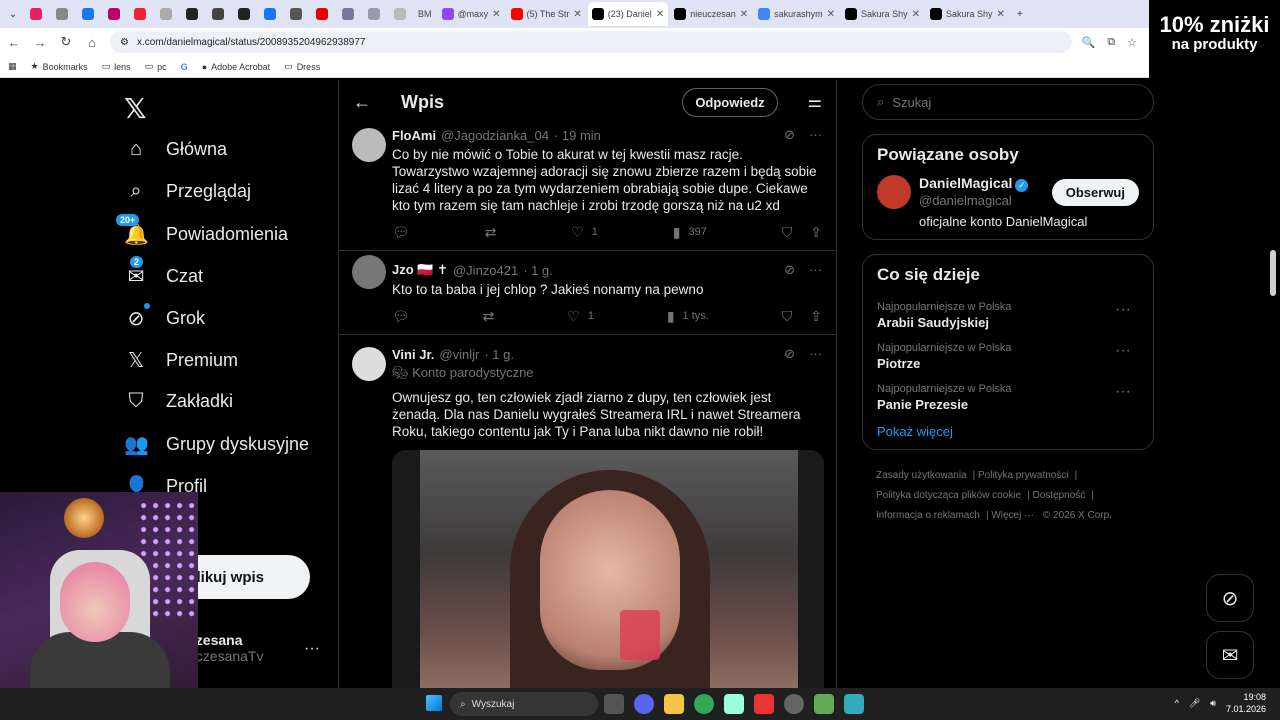 The width and height of the screenshot is (1280, 720). I want to click on author-name: Vini Jr., so click(413, 354).